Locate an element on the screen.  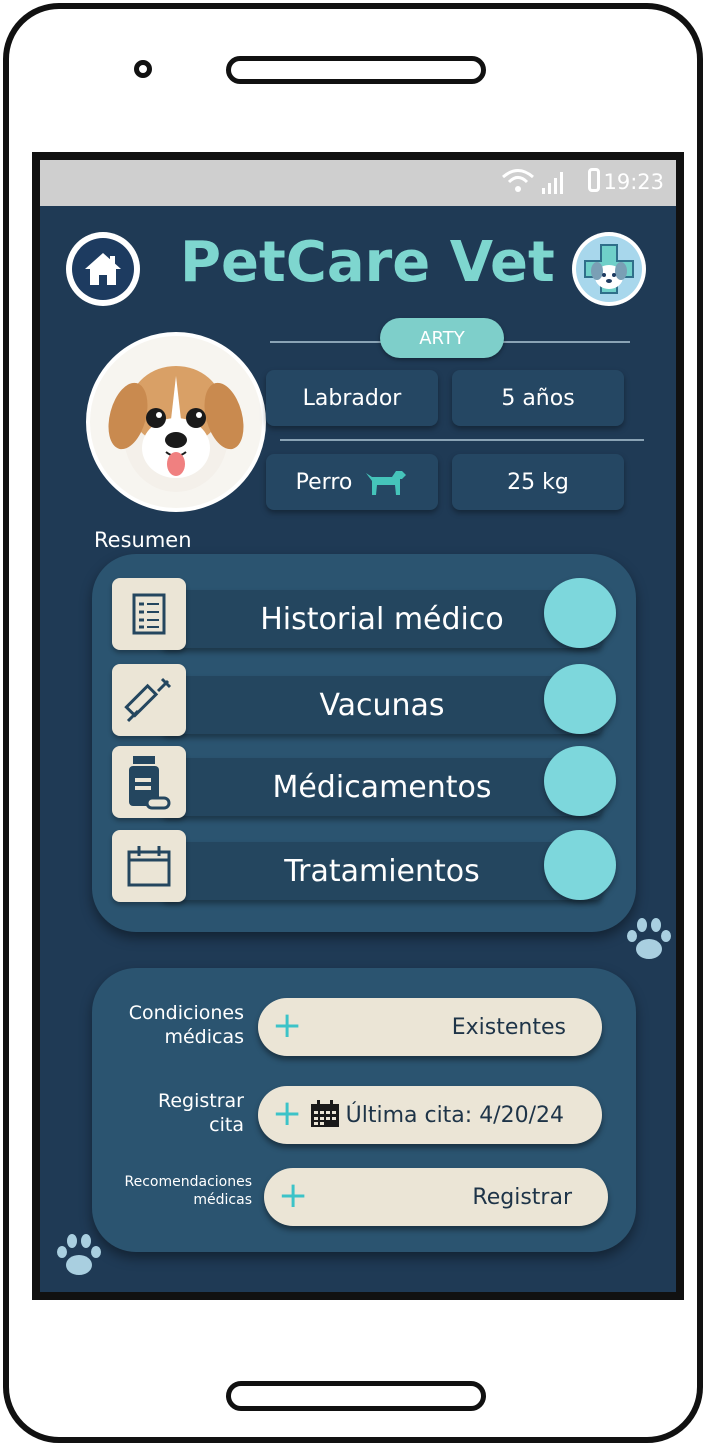
conditions-label-line2: médicas is located at coordinates (204, 1036).